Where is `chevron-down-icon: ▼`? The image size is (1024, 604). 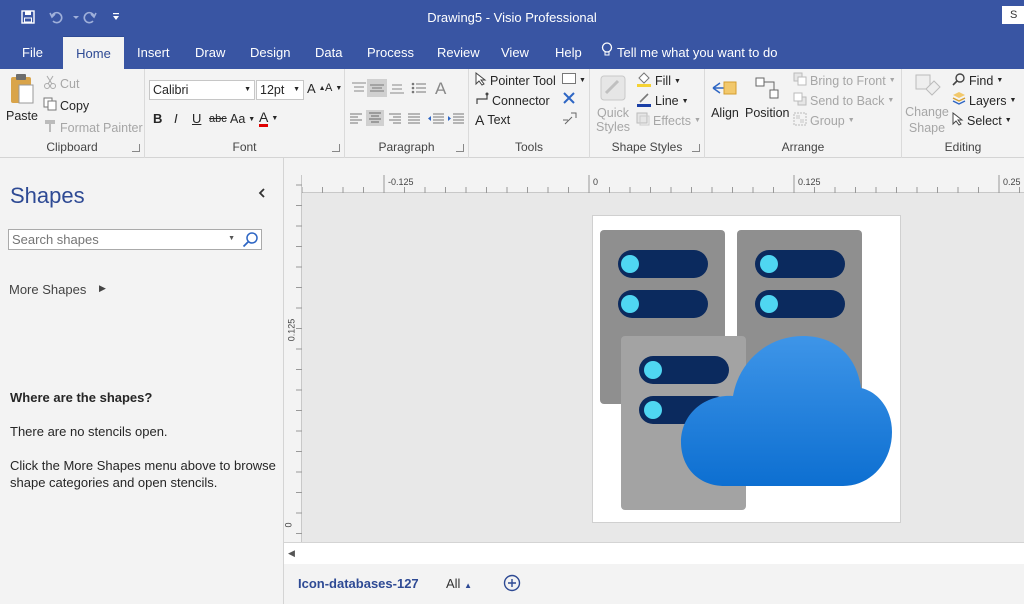 chevron-down-icon: ▼ is located at coordinates (891, 100).